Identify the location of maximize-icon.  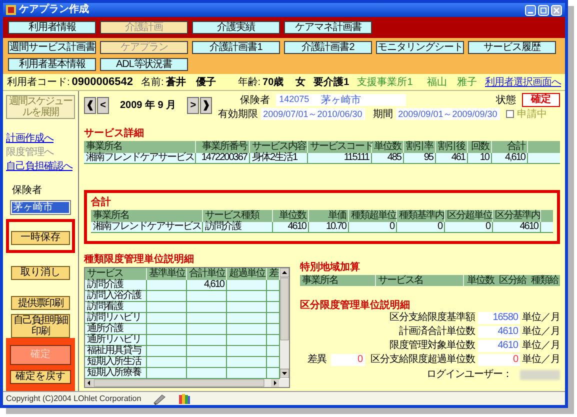
(543, 10).